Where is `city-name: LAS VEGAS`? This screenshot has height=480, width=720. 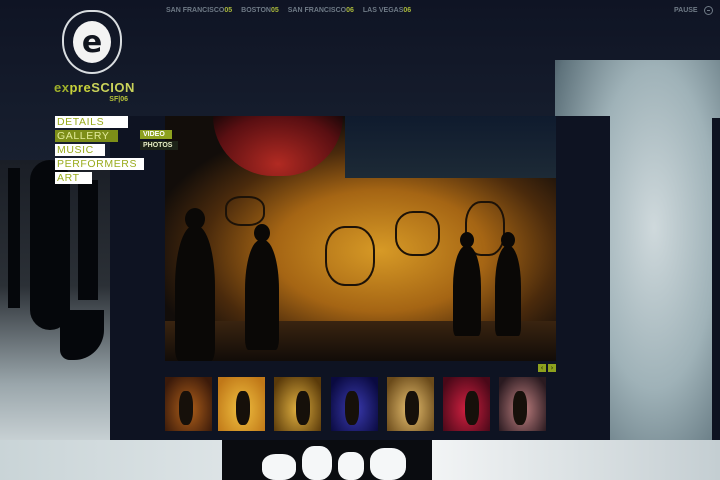
city-name: LAS VEGAS is located at coordinates (383, 10).